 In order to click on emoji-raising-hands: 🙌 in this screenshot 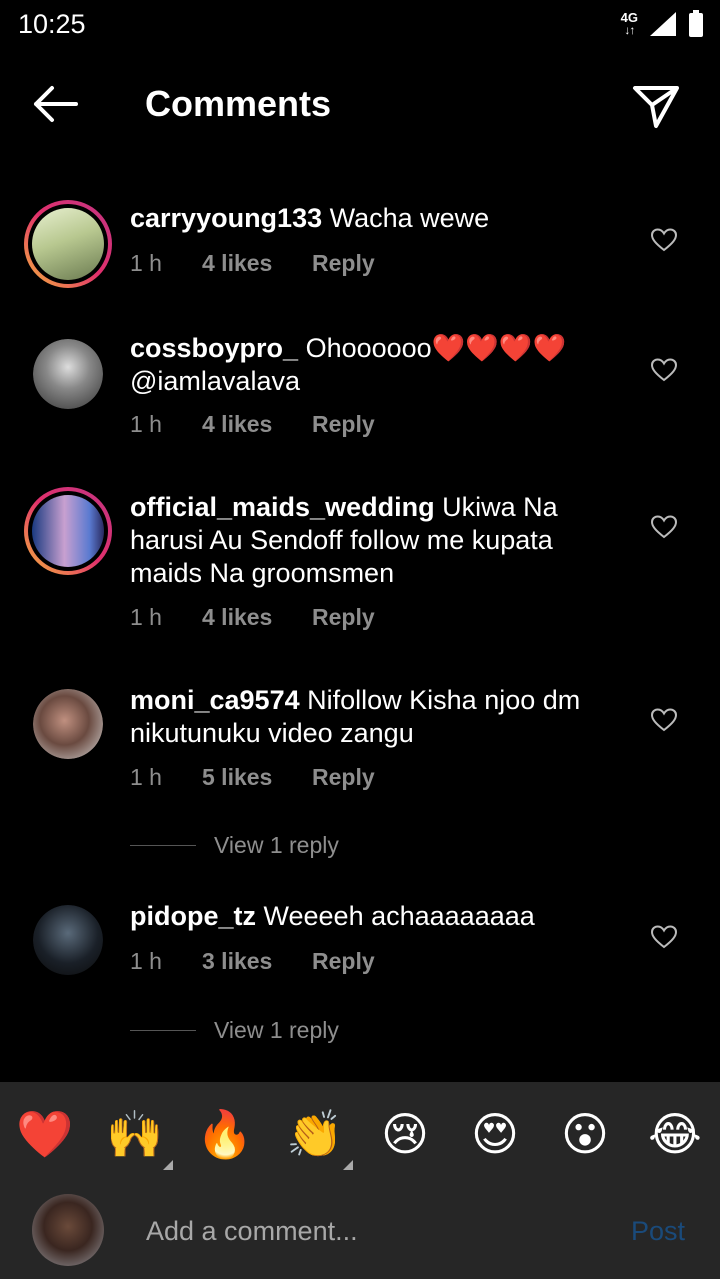, I will do `click(139, 1137)`.